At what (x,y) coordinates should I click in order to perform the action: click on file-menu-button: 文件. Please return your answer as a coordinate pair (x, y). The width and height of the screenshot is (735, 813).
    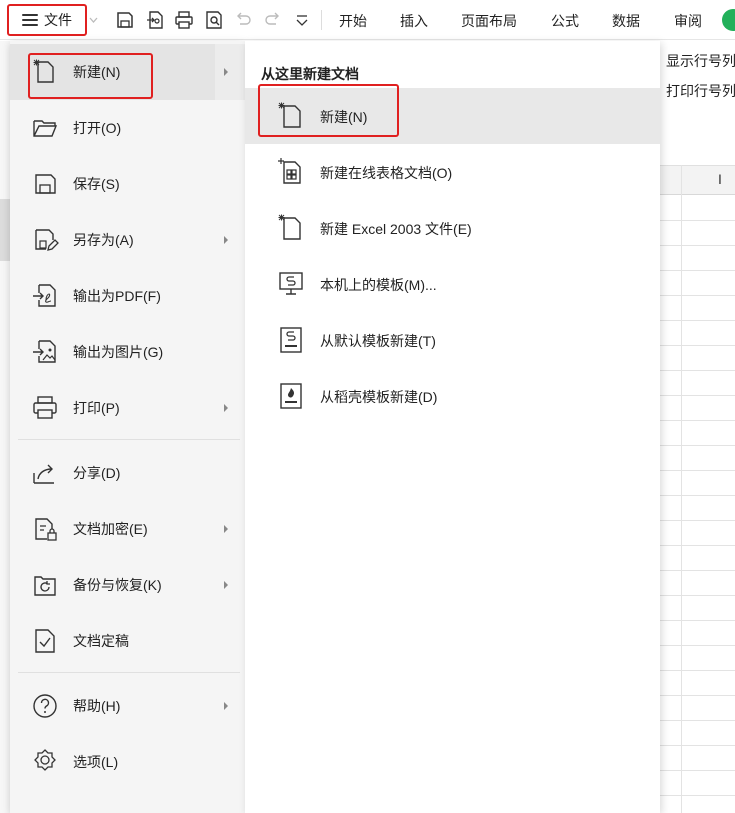
    Looking at the image, I should click on (47, 20).